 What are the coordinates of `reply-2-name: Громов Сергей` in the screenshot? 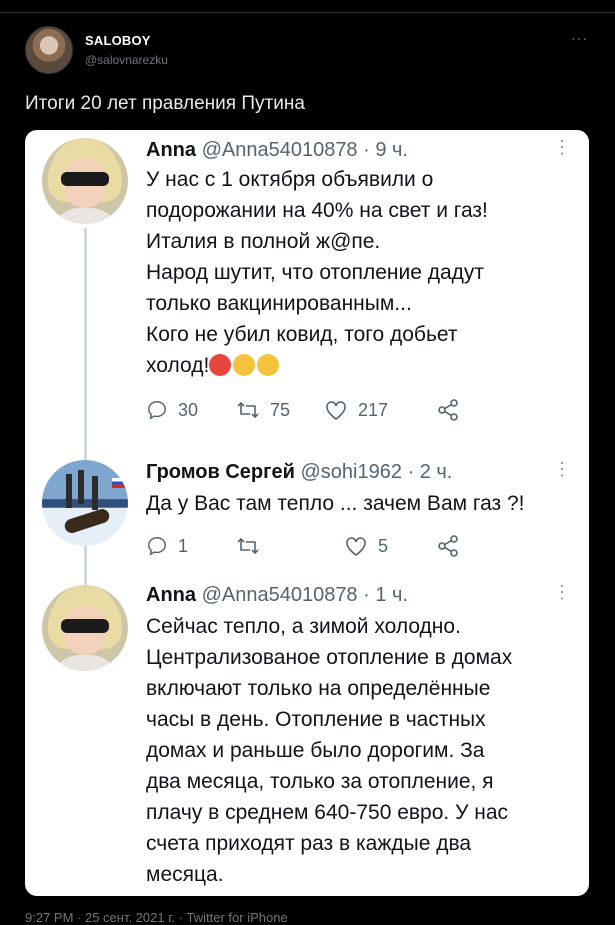 It's located at (220, 472).